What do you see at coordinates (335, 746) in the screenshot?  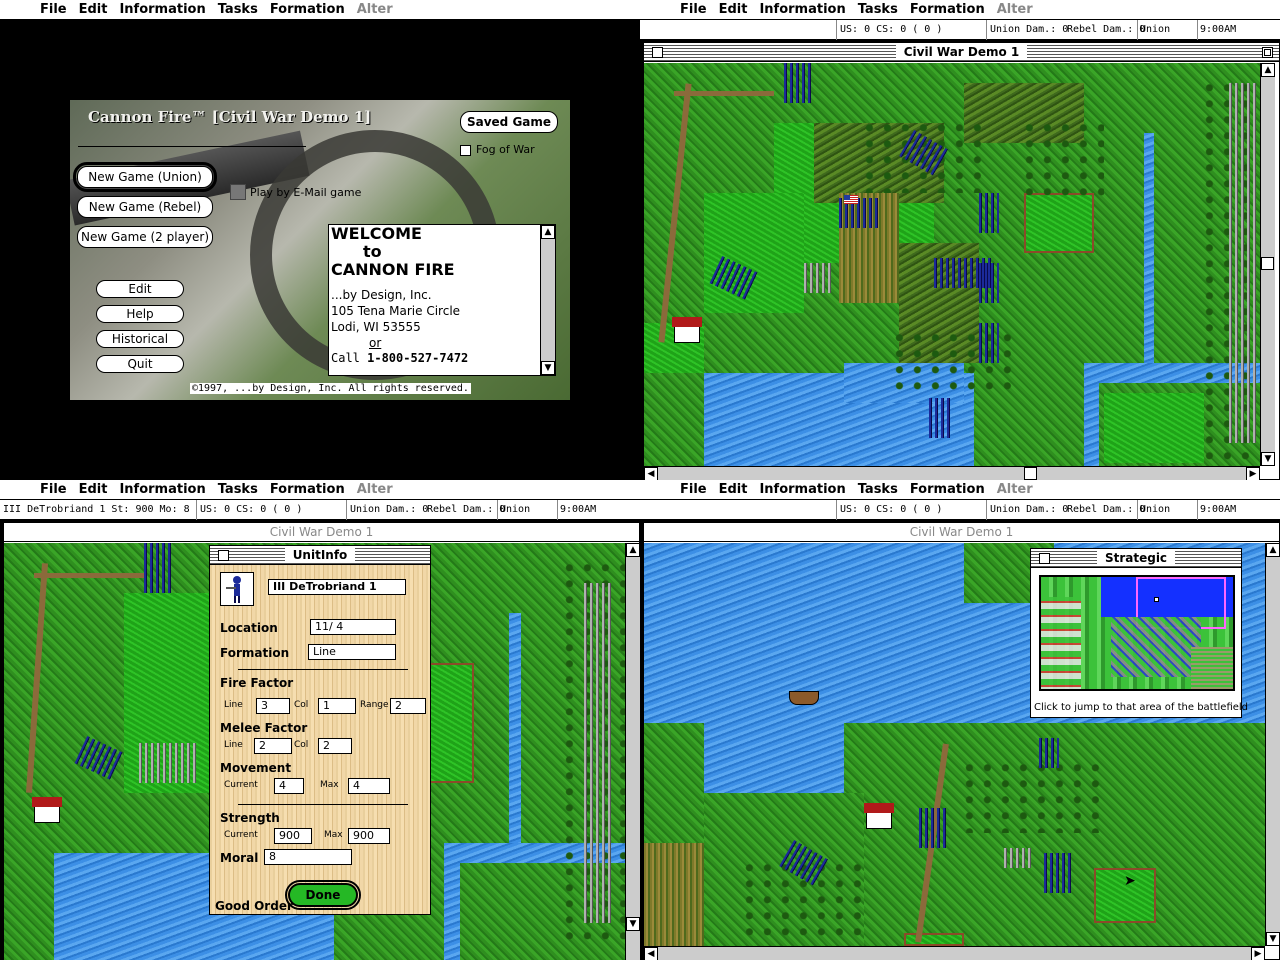 I see `melee-col-field: 2` at bounding box center [335, 746].